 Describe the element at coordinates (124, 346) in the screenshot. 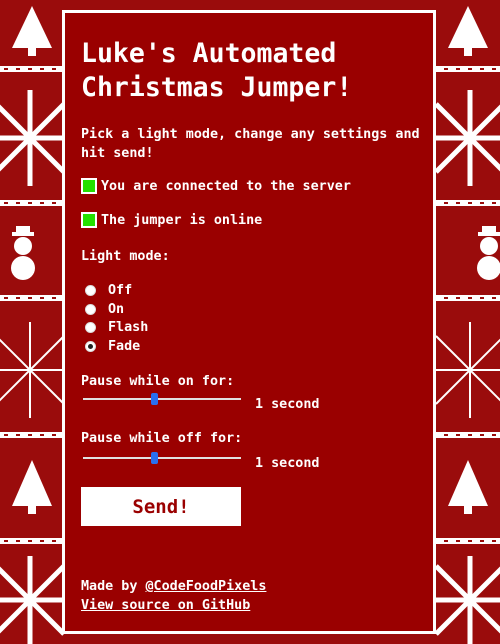

I see `radio-label: Fade` at that location.